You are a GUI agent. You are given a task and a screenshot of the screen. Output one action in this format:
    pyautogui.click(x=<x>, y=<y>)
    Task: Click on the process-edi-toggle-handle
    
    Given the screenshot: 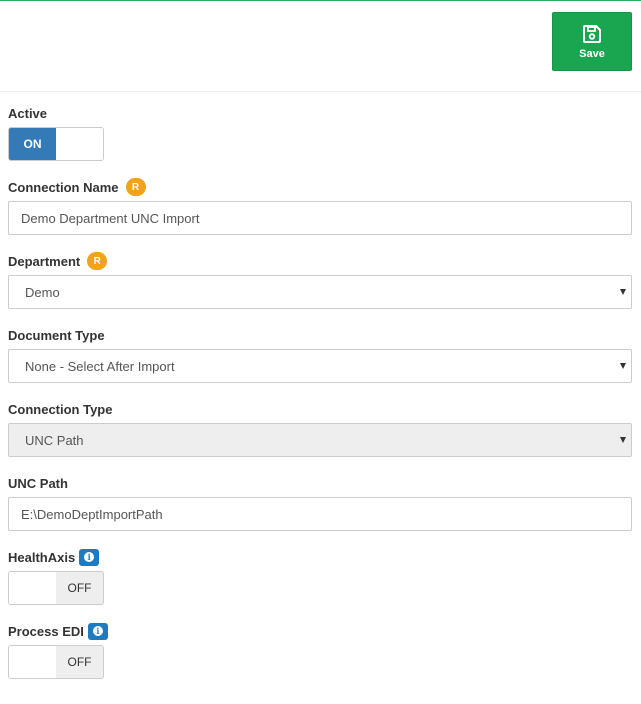 What is the action you would take?
    pyautogui.click(x=32, y=662)
    